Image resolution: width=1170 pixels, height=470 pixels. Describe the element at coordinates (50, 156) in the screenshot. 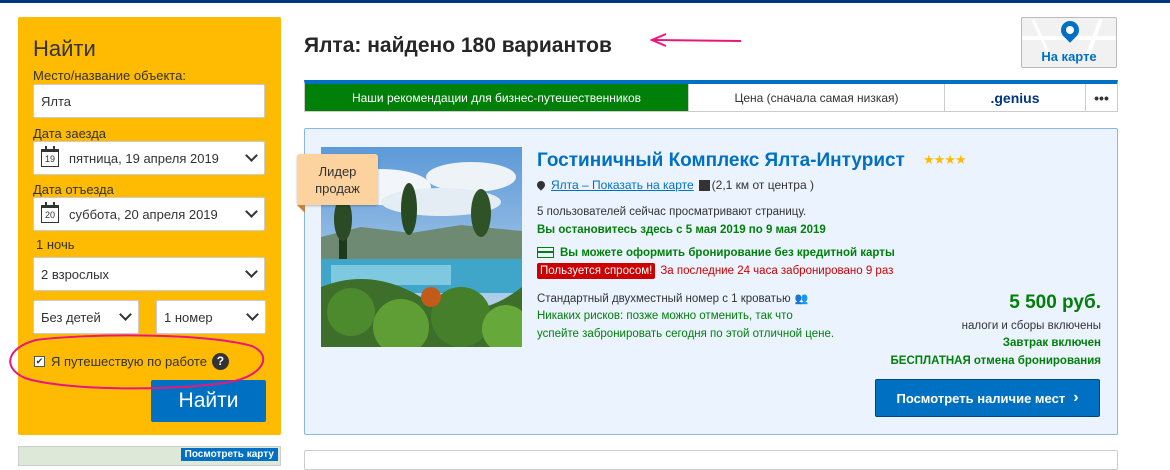

I see `calendar-icon: 19` at that location.